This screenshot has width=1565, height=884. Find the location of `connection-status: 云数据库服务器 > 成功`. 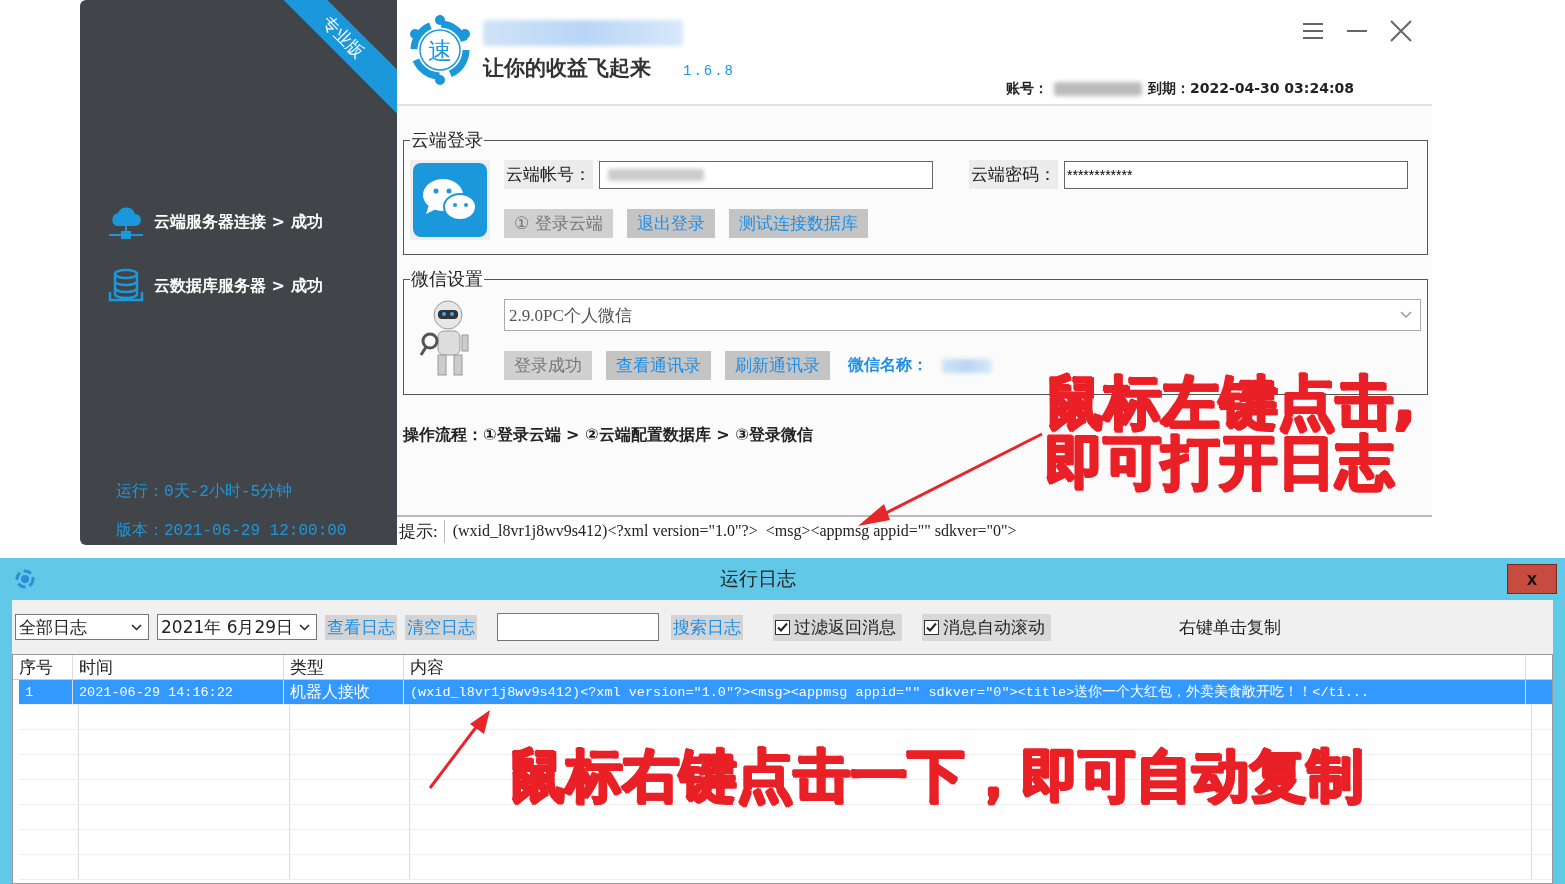

connection-status: 云数据库服务器 > 成功 is located at coordinates (238, 286).